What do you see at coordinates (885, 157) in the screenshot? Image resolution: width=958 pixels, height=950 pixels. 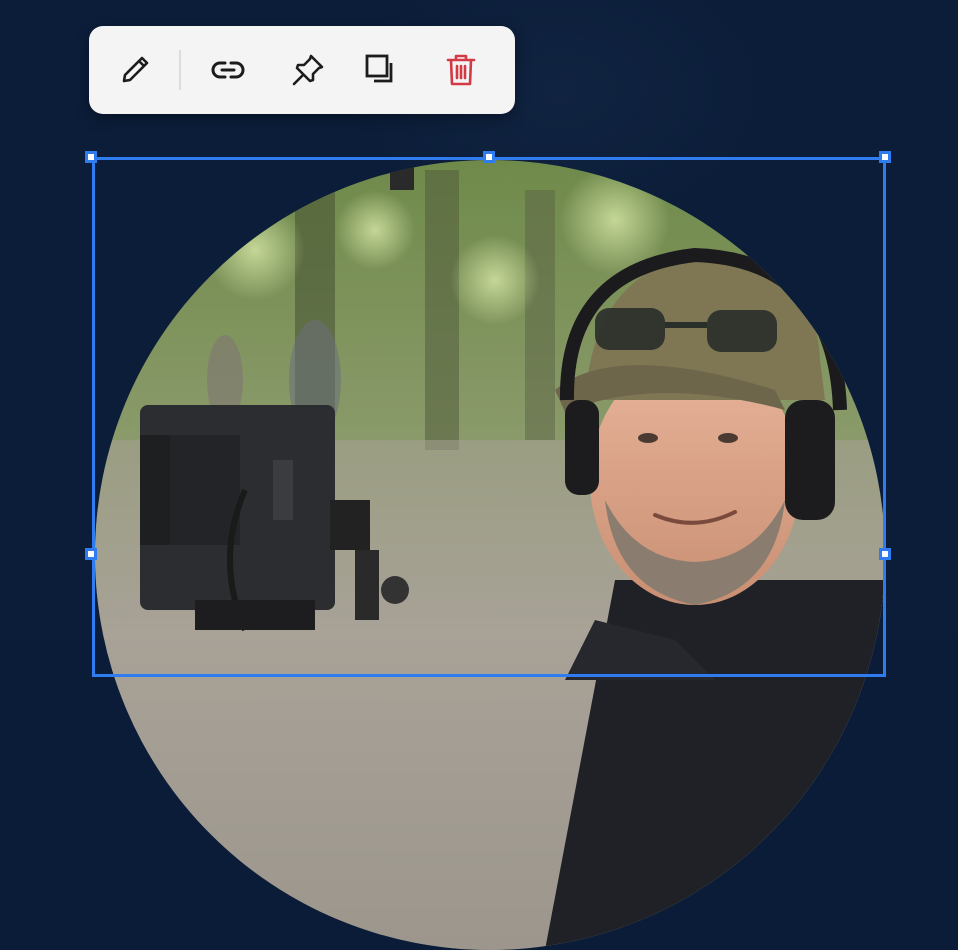 I see `resize-handle-top-right` at bounding box center [885, 157].